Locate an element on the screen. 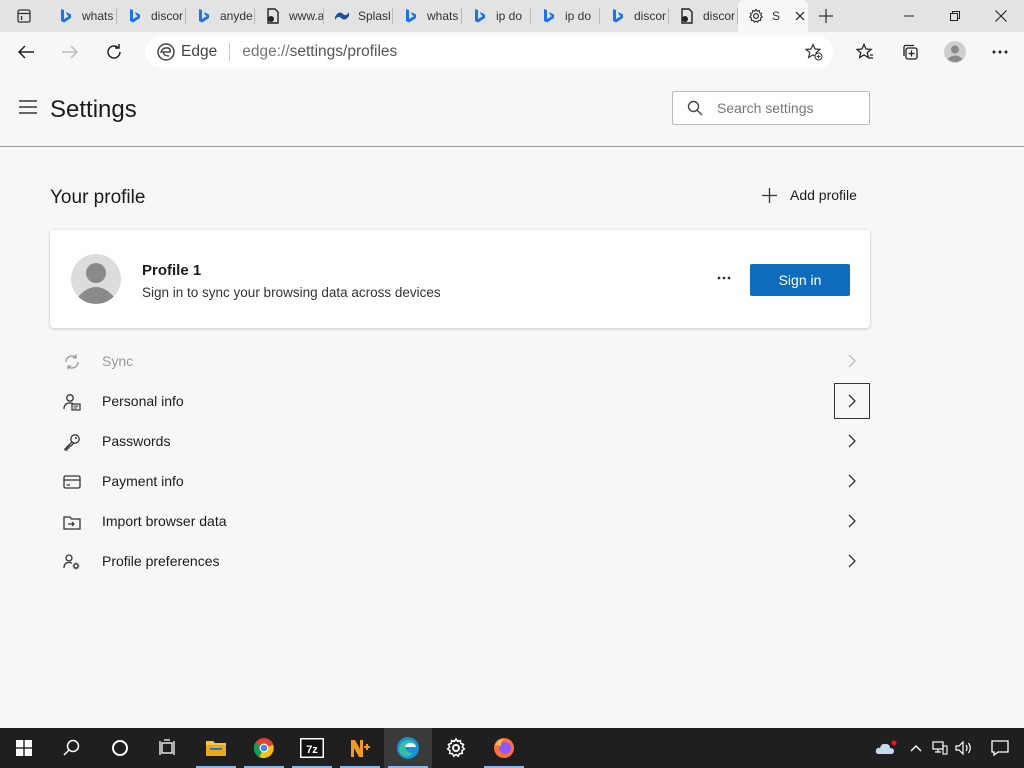  profile-preferences-icon is located at coordinates (72, 562).